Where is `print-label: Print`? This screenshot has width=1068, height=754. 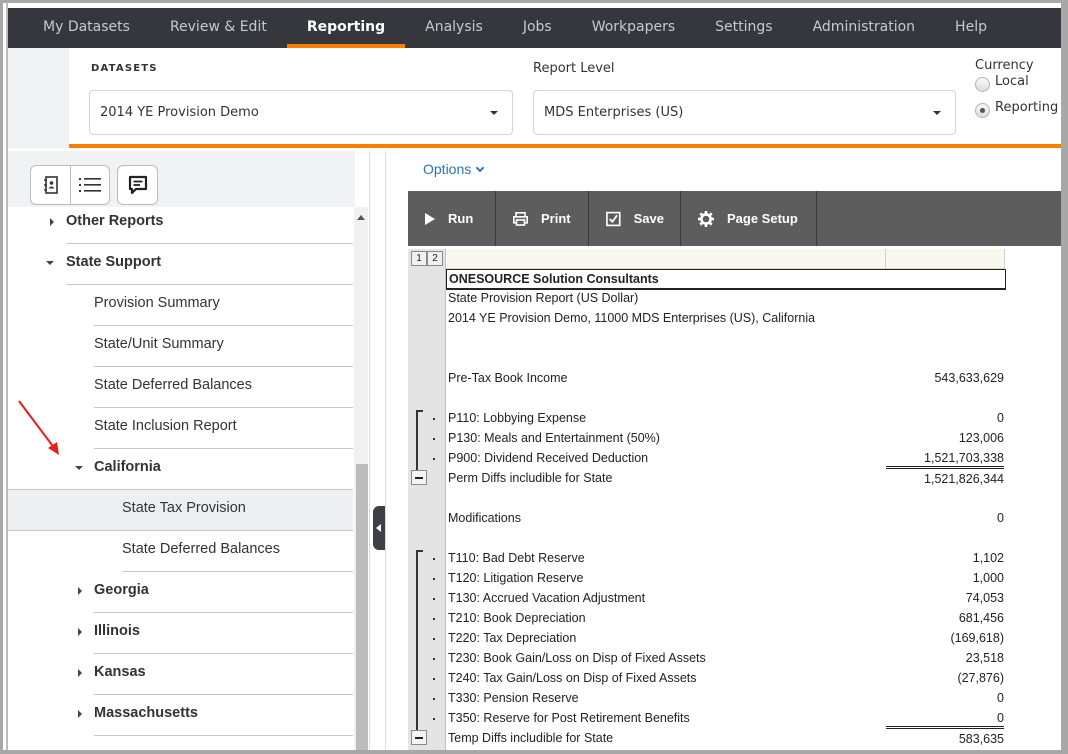
print-label: Print is located at coordinates (556, 218).